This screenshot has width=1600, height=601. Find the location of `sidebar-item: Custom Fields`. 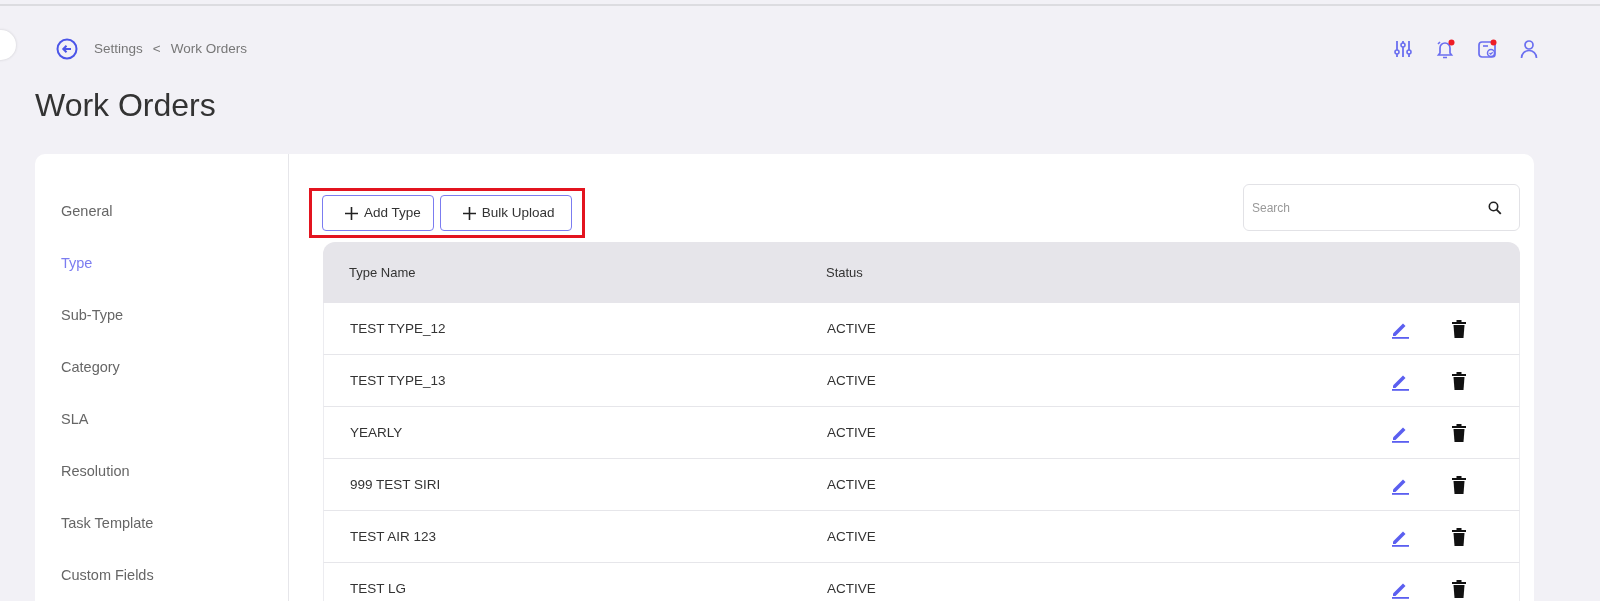

sidebar-item: Custom Fields is located at coordinates (161, 576).